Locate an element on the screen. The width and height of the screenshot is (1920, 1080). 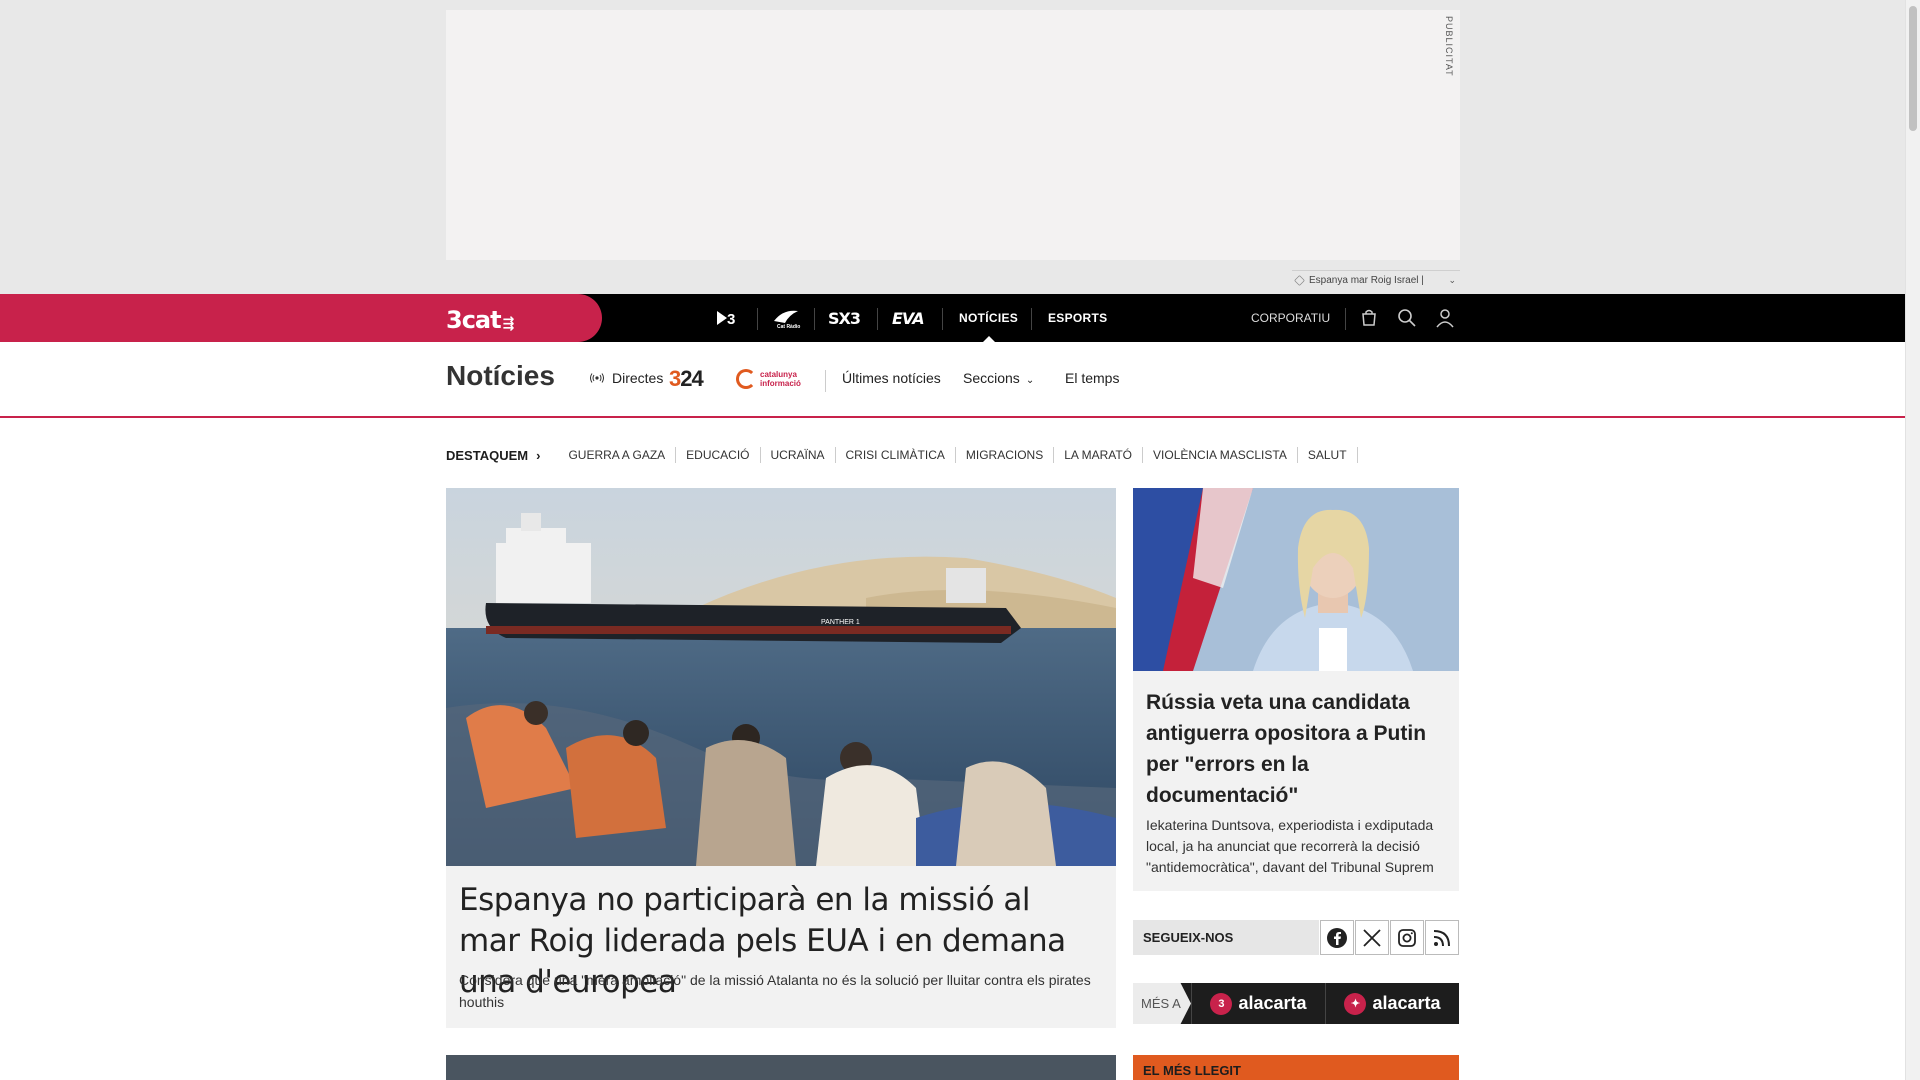
channel-tv3-logo: 3 is located at coordinates (728, 318).